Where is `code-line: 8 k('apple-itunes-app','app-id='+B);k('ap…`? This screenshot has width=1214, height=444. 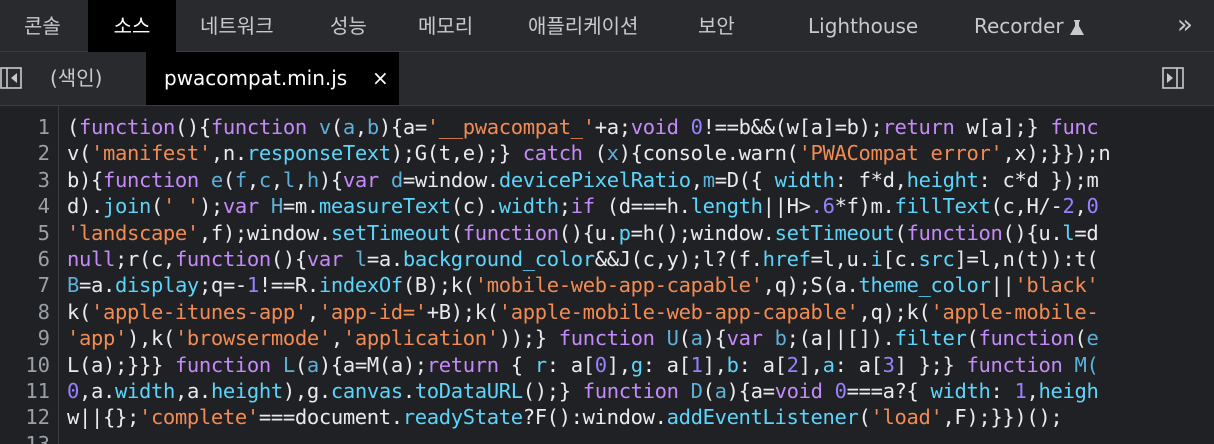
code-line: 8 k('apple-itunes-app','app-id='+B);k('ap… is located at coordinates (607, 312).